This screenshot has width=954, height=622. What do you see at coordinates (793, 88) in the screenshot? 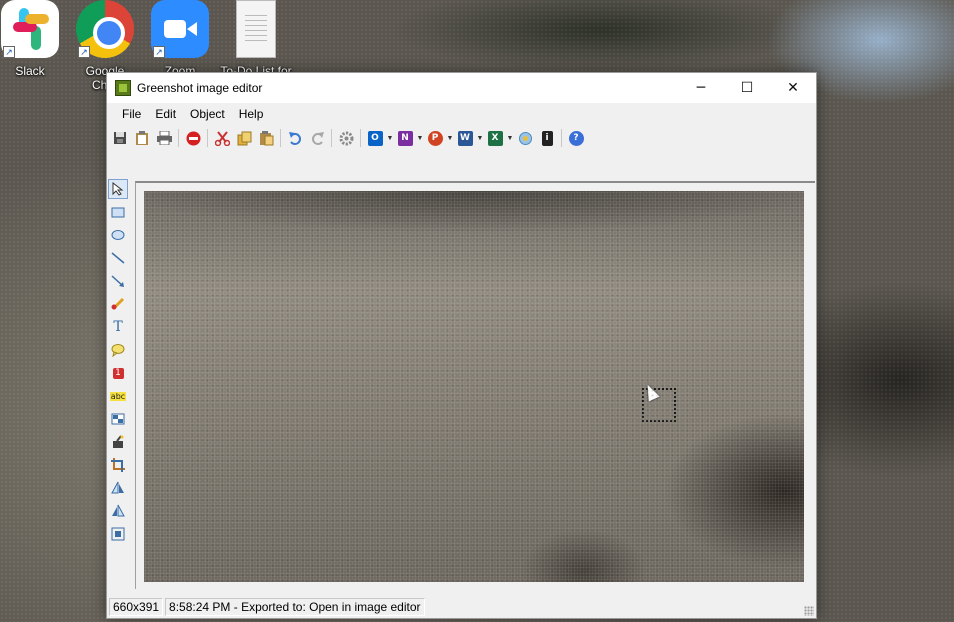
I see `close-button: ✕` at bounding box center [793, 88].